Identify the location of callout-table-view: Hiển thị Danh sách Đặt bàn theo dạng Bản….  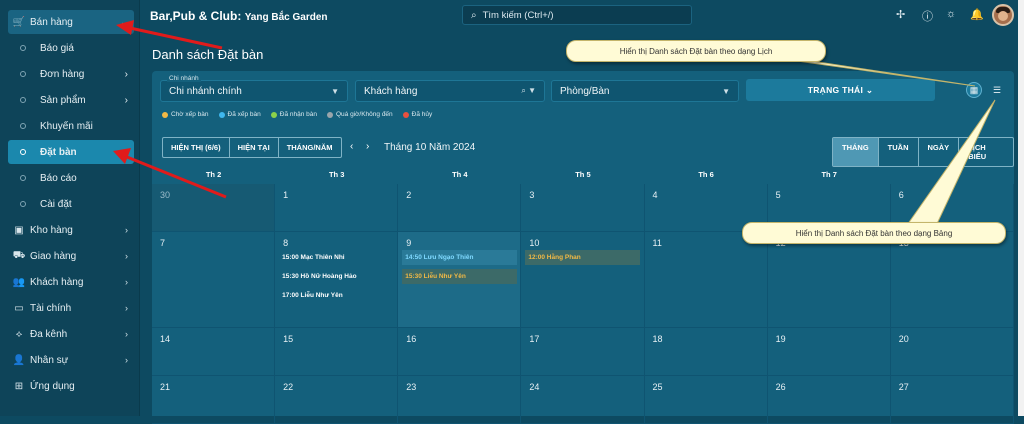
(874, 233).